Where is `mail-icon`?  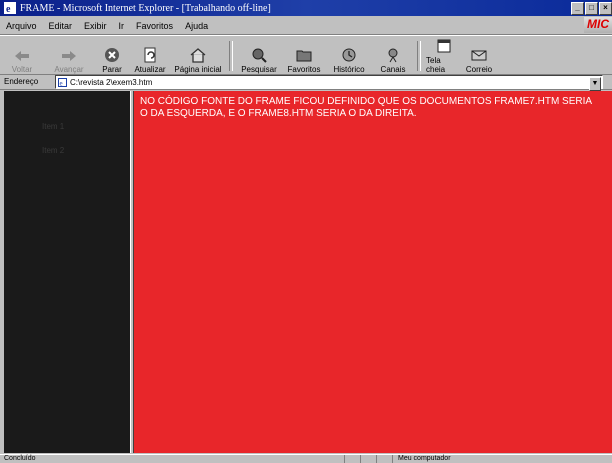 mail-icon is located at coordinates (479, 55).